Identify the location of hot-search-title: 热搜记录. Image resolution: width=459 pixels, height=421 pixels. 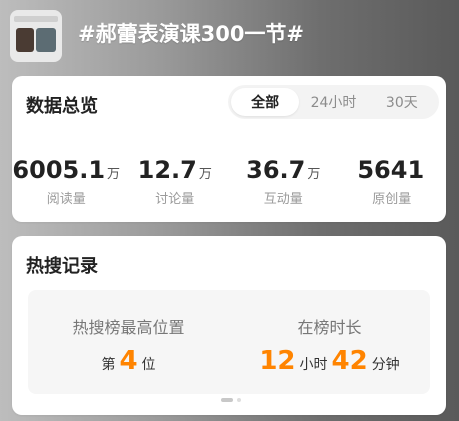
(62, 266).